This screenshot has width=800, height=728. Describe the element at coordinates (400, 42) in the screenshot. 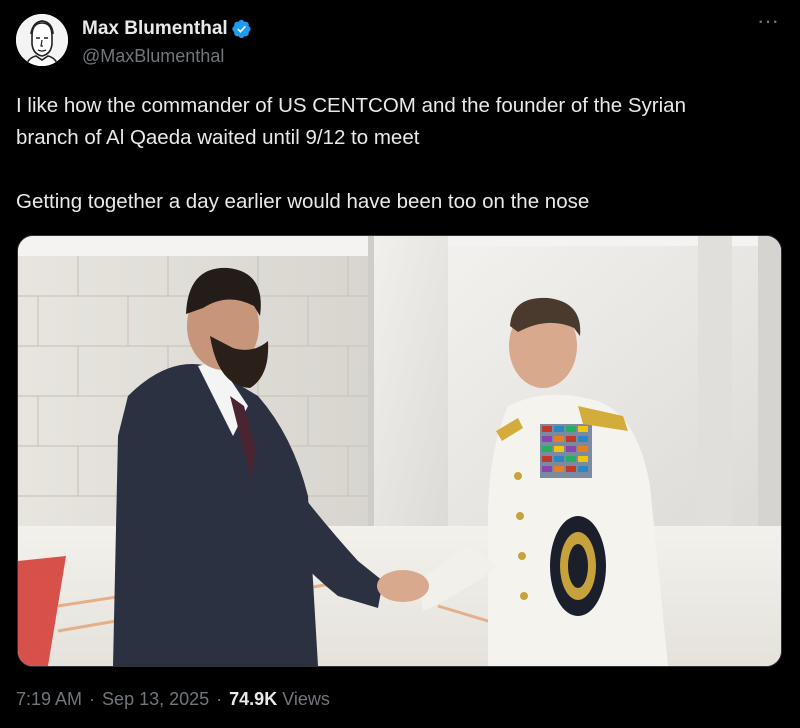

I see `tweet-header: Max Blumenthal @MaxBlumenthal ···` at that location.